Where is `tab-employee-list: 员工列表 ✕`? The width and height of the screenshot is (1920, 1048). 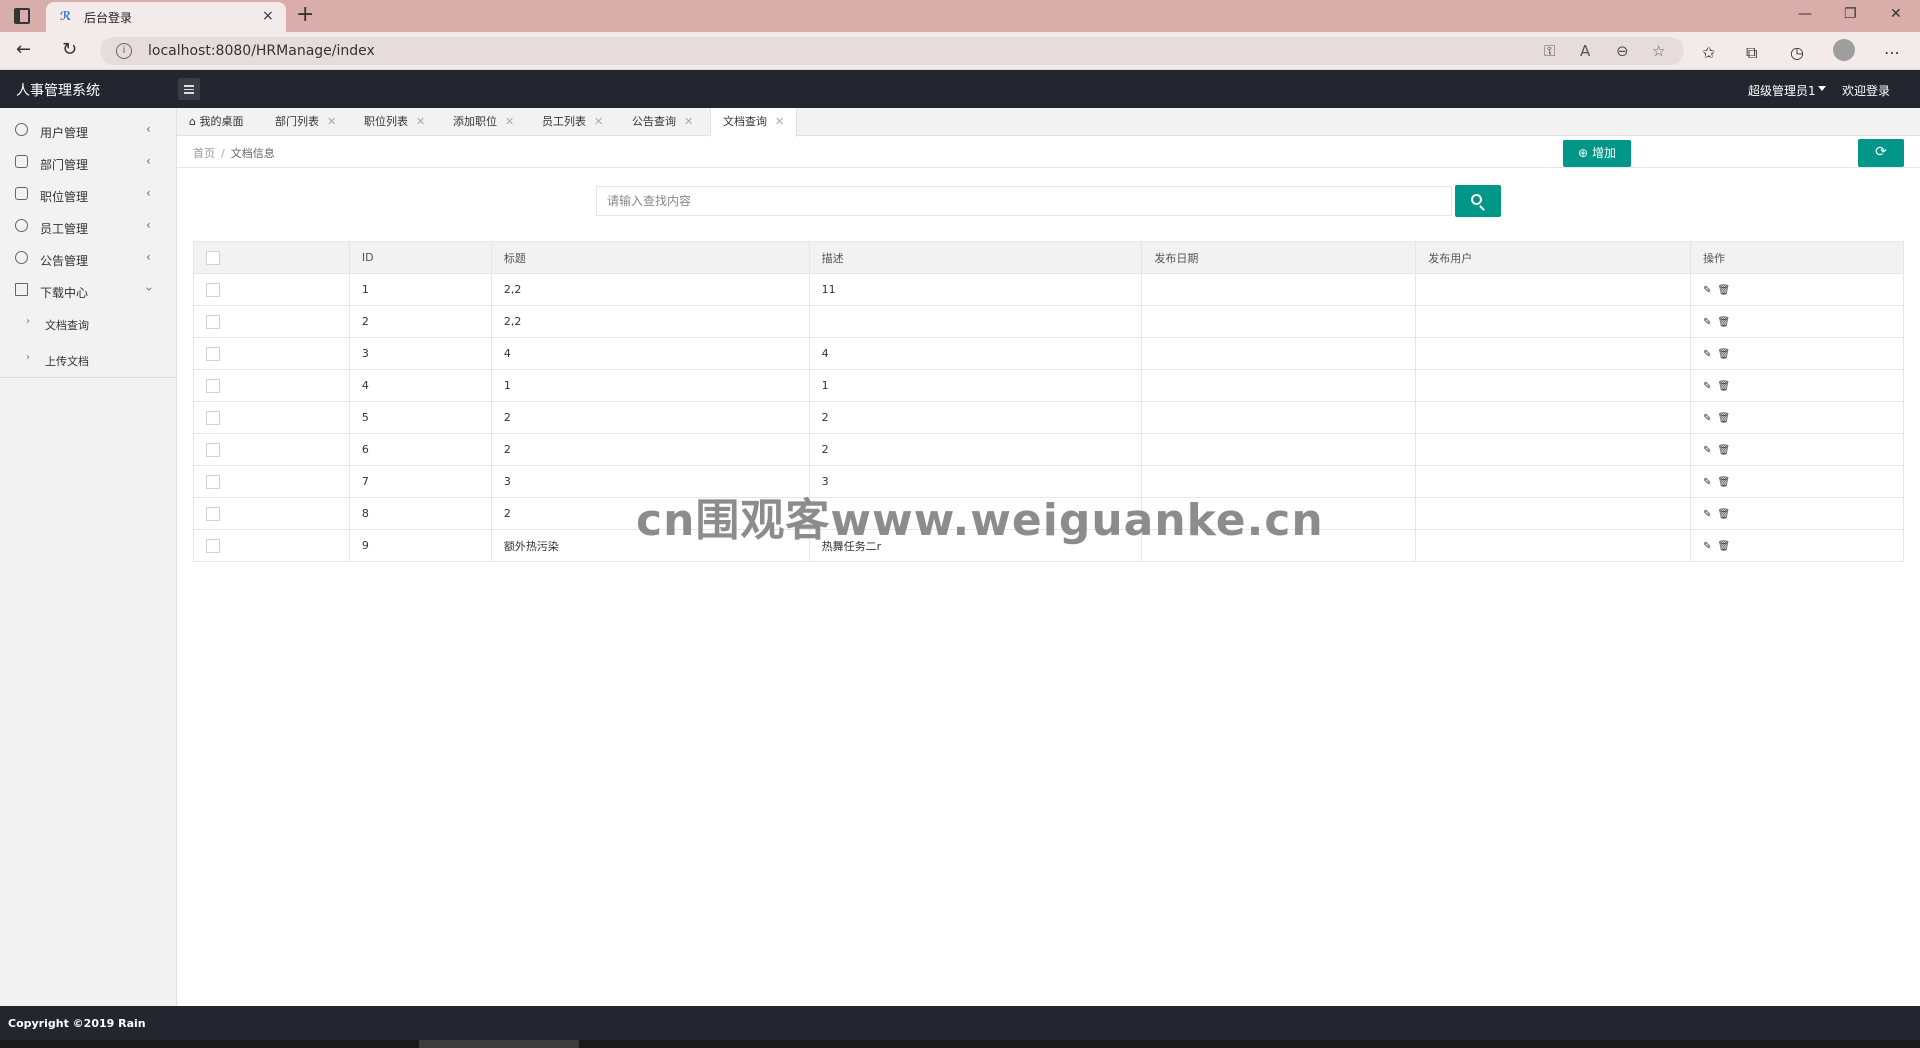
tab-employee-list: 员工列表 ✕ is located at coordinates (572, 122).